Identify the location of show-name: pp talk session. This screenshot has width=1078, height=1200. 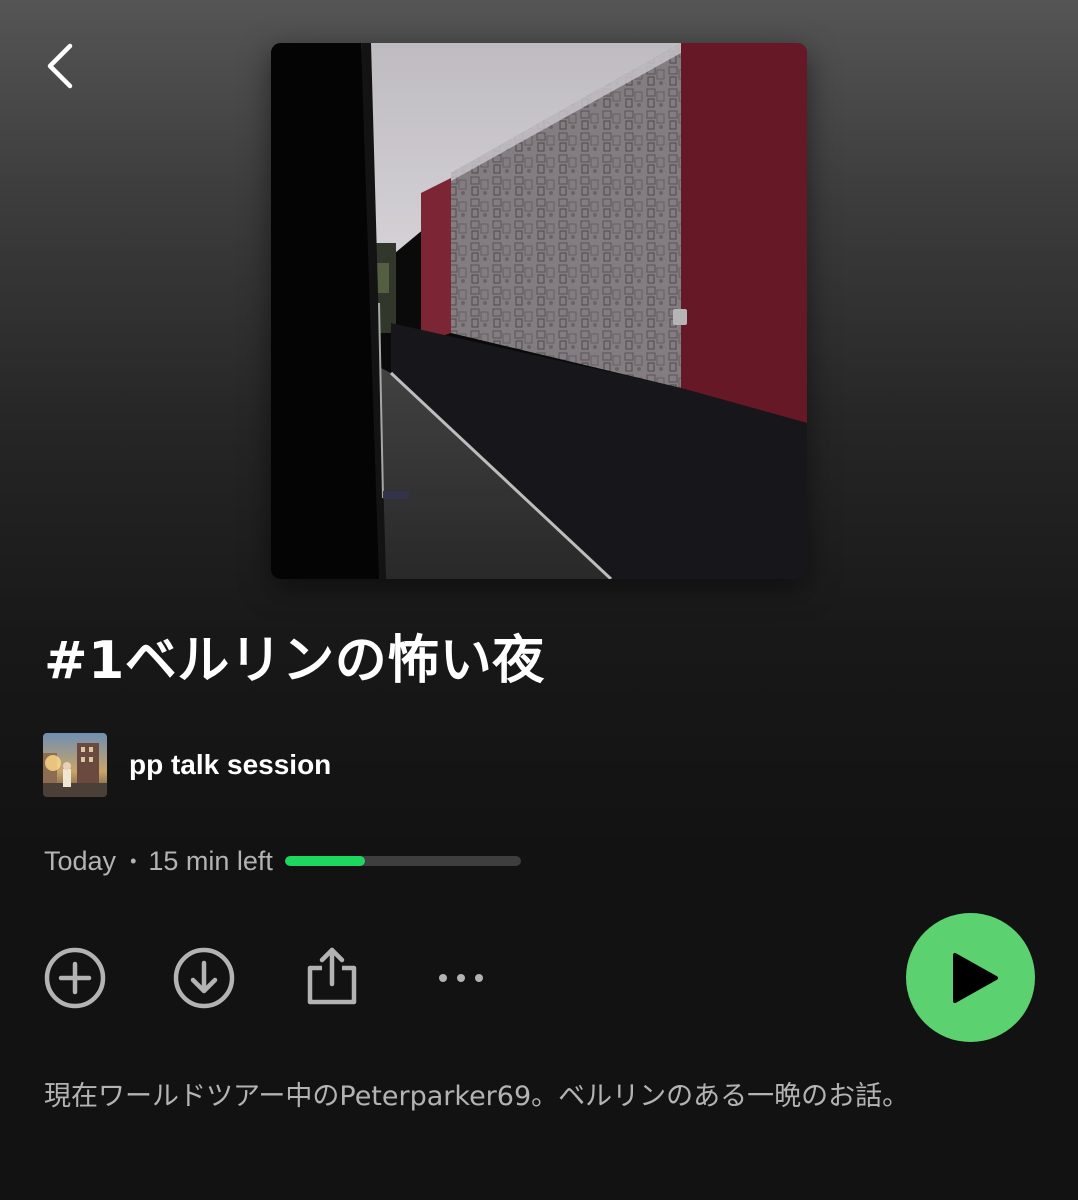
(230, 764).